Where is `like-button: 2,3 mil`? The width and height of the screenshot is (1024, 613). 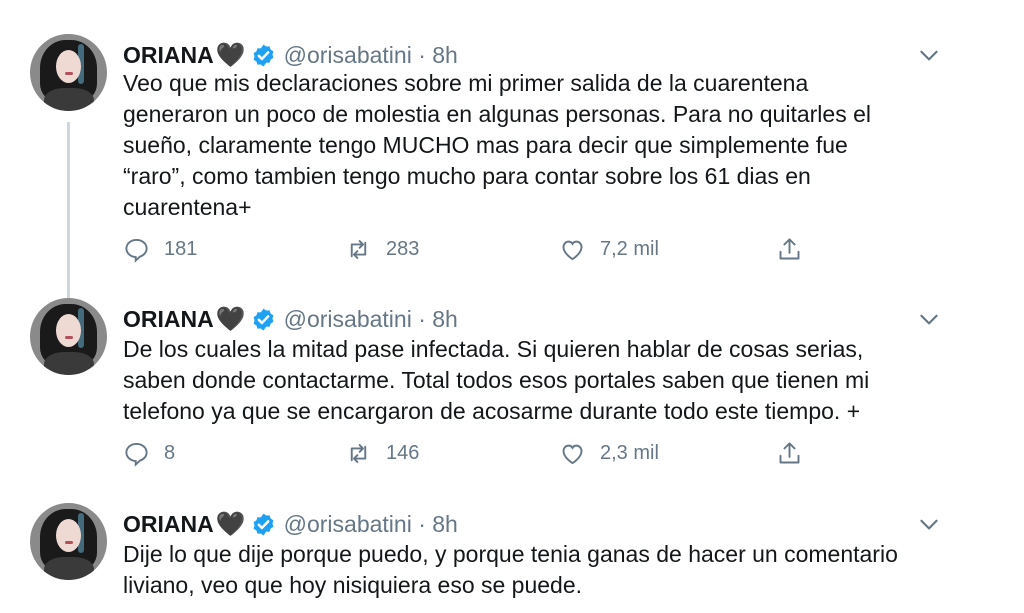
like-button: 2,3 mil is located at coordinates (609, 453).